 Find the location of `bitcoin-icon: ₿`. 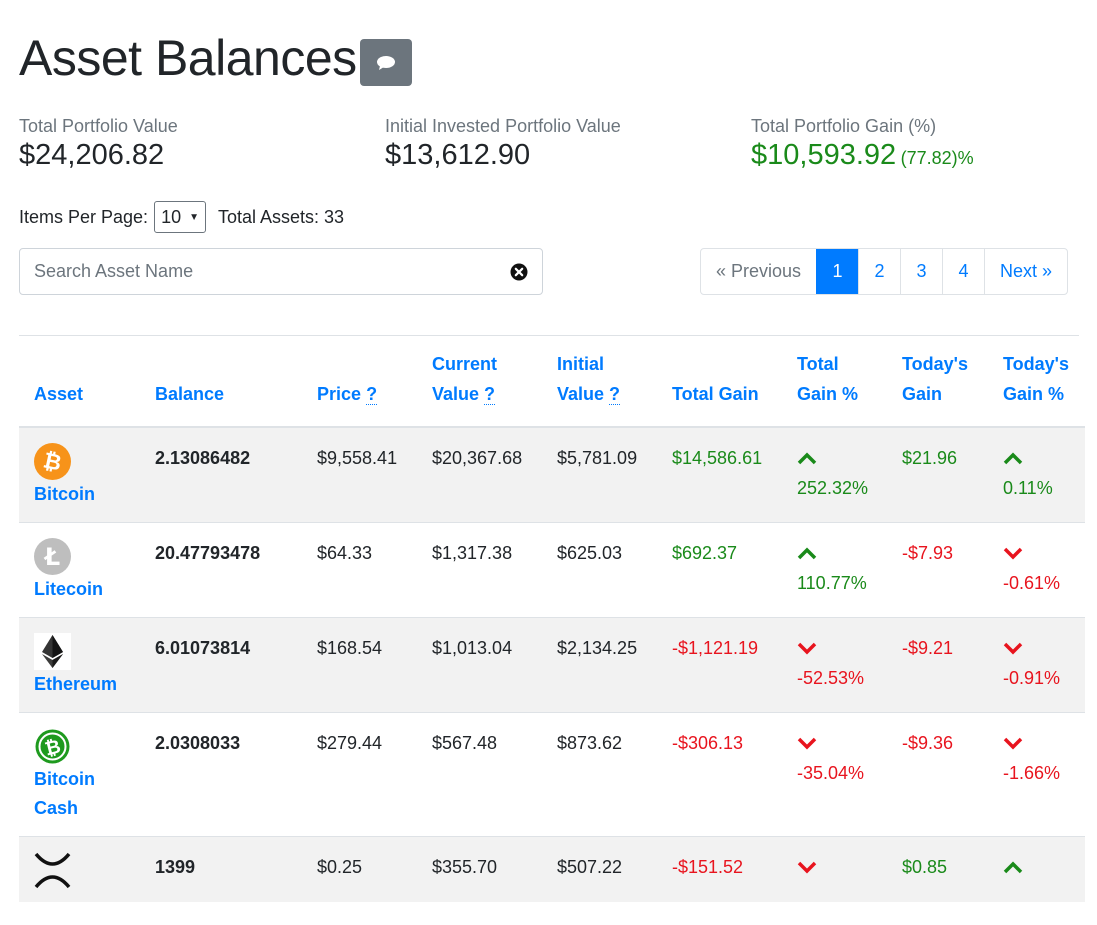

bitcoin-icon: ₿ is located at coordinates (52, 461).